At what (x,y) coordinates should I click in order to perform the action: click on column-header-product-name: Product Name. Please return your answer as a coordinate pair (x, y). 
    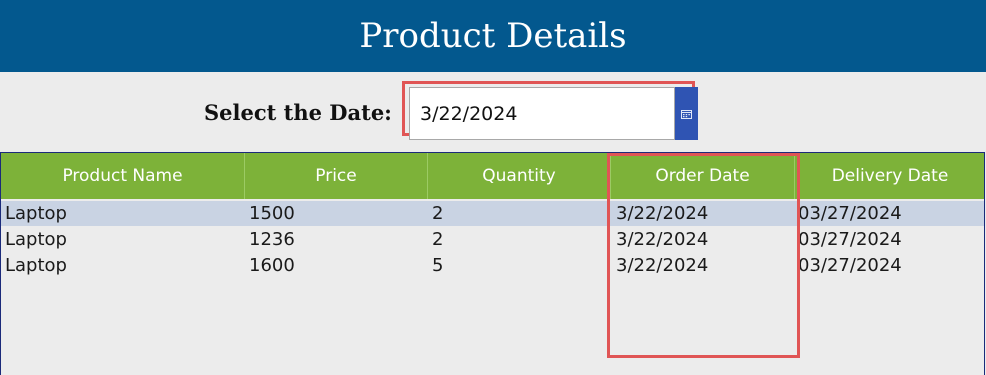
    Looking at the image, I should click on (123, 176).